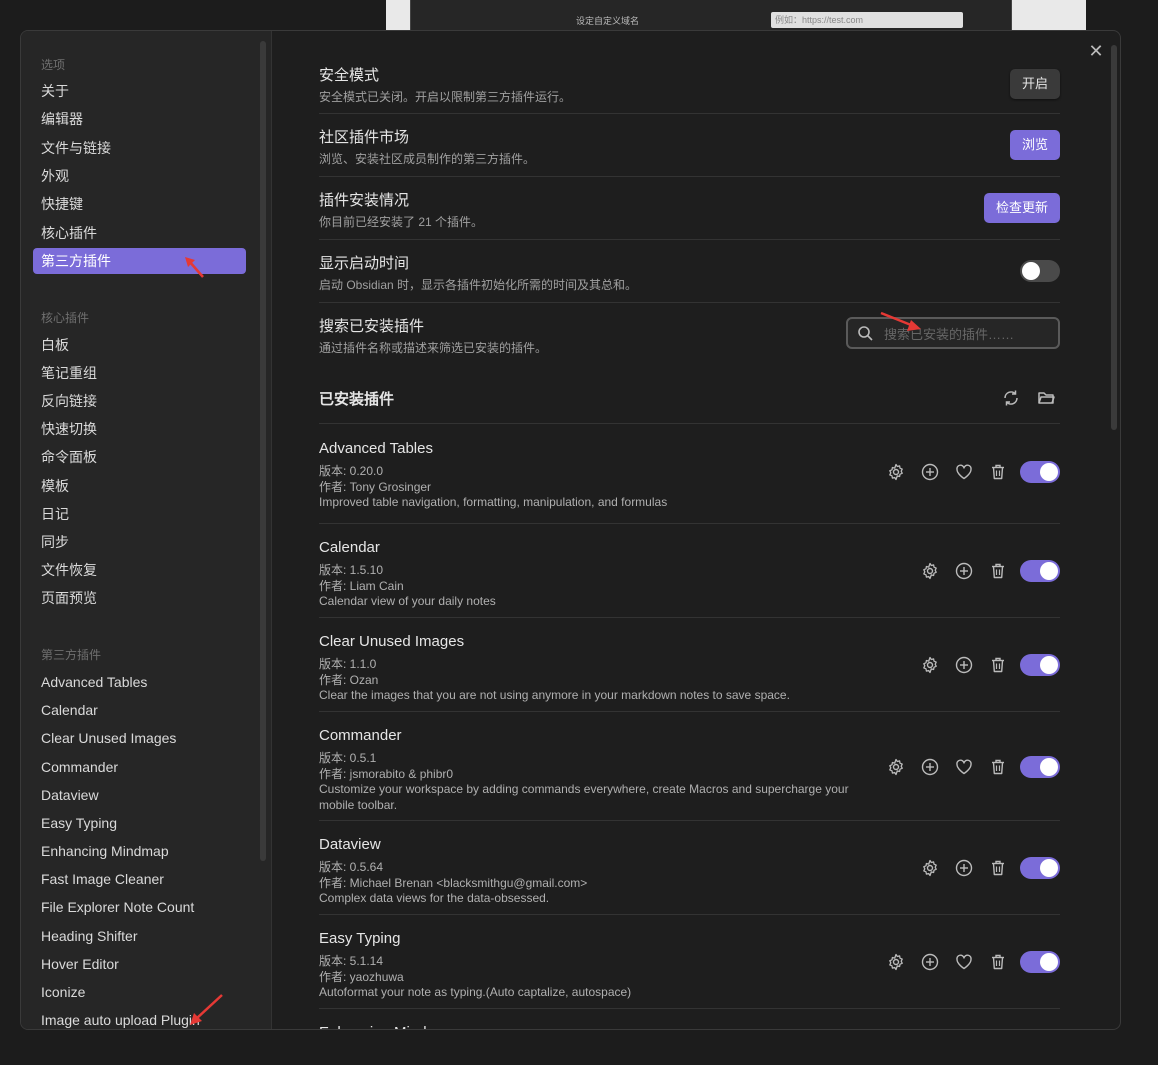 The width and height of the screenshot is (1158, 1065). I want to click on sidebar-item-note-composer: 笔记重组, so click(139, 373).